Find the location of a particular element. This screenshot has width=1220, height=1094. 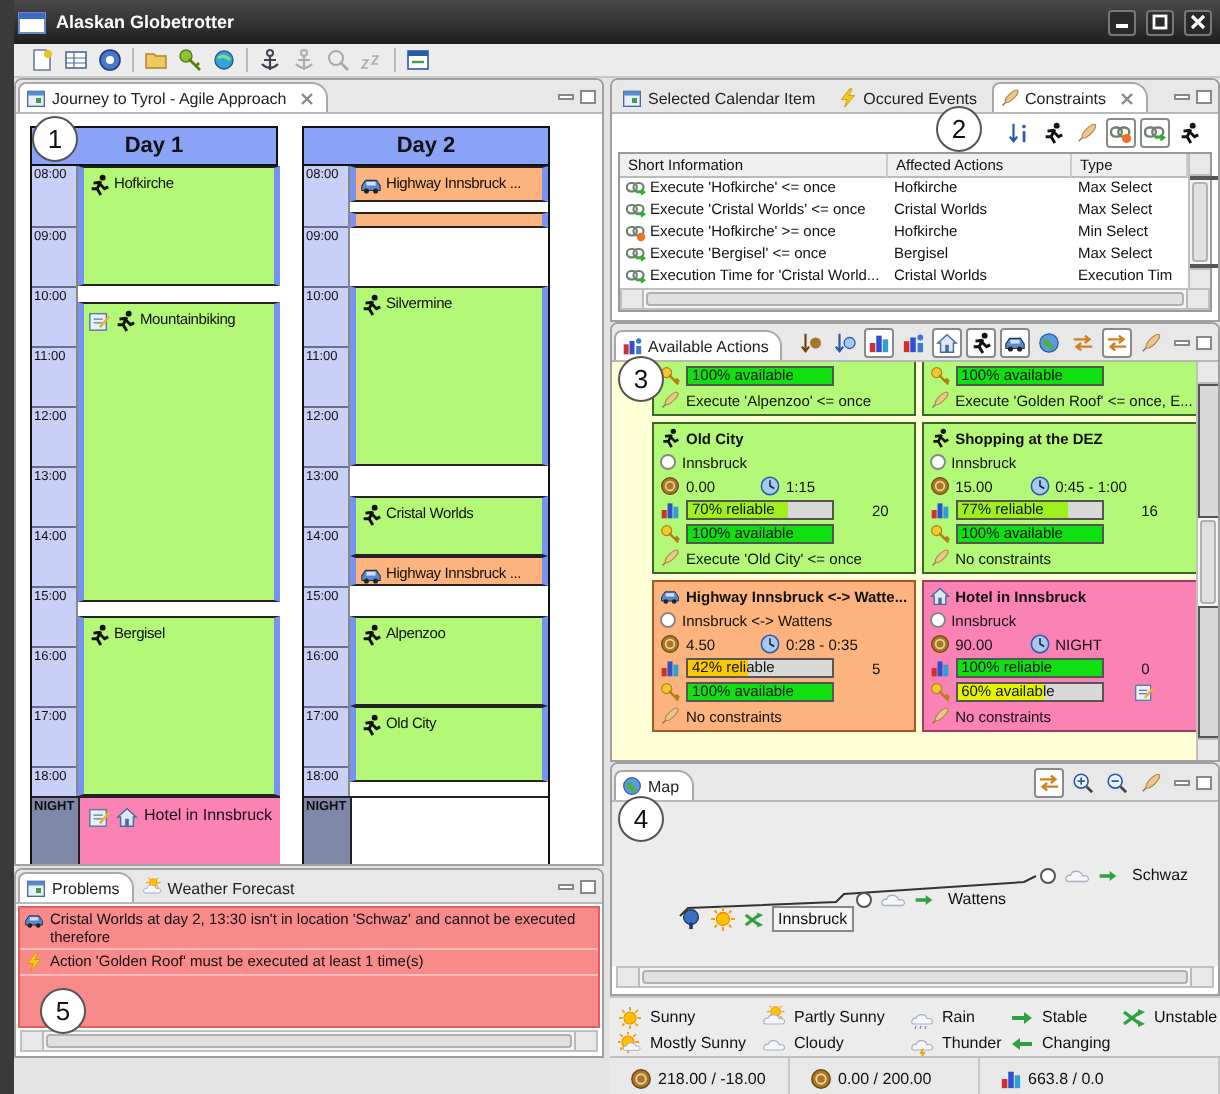

folder-icon is located at coordinates (156, 60).